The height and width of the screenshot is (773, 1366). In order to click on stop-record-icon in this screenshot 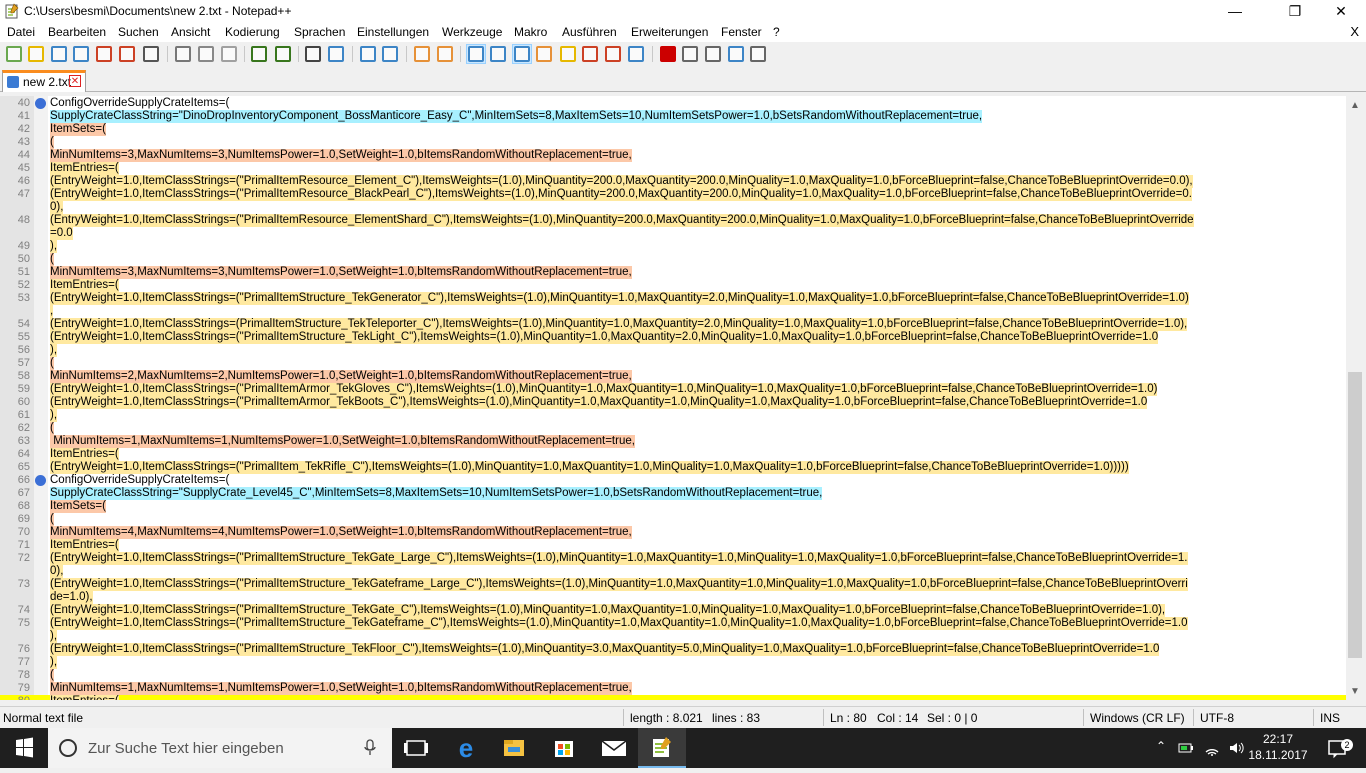, I will do `click(690, 54)`.